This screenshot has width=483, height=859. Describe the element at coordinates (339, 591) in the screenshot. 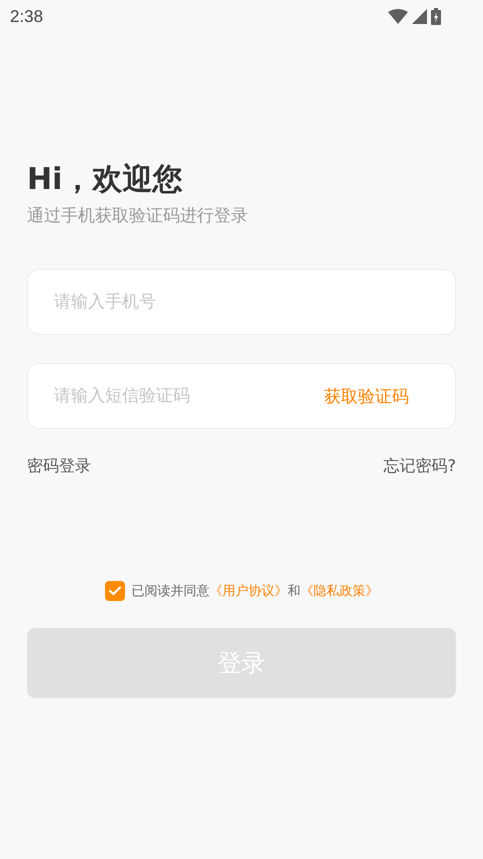

I see `privacy-link: 《隐私政策》` at that location.